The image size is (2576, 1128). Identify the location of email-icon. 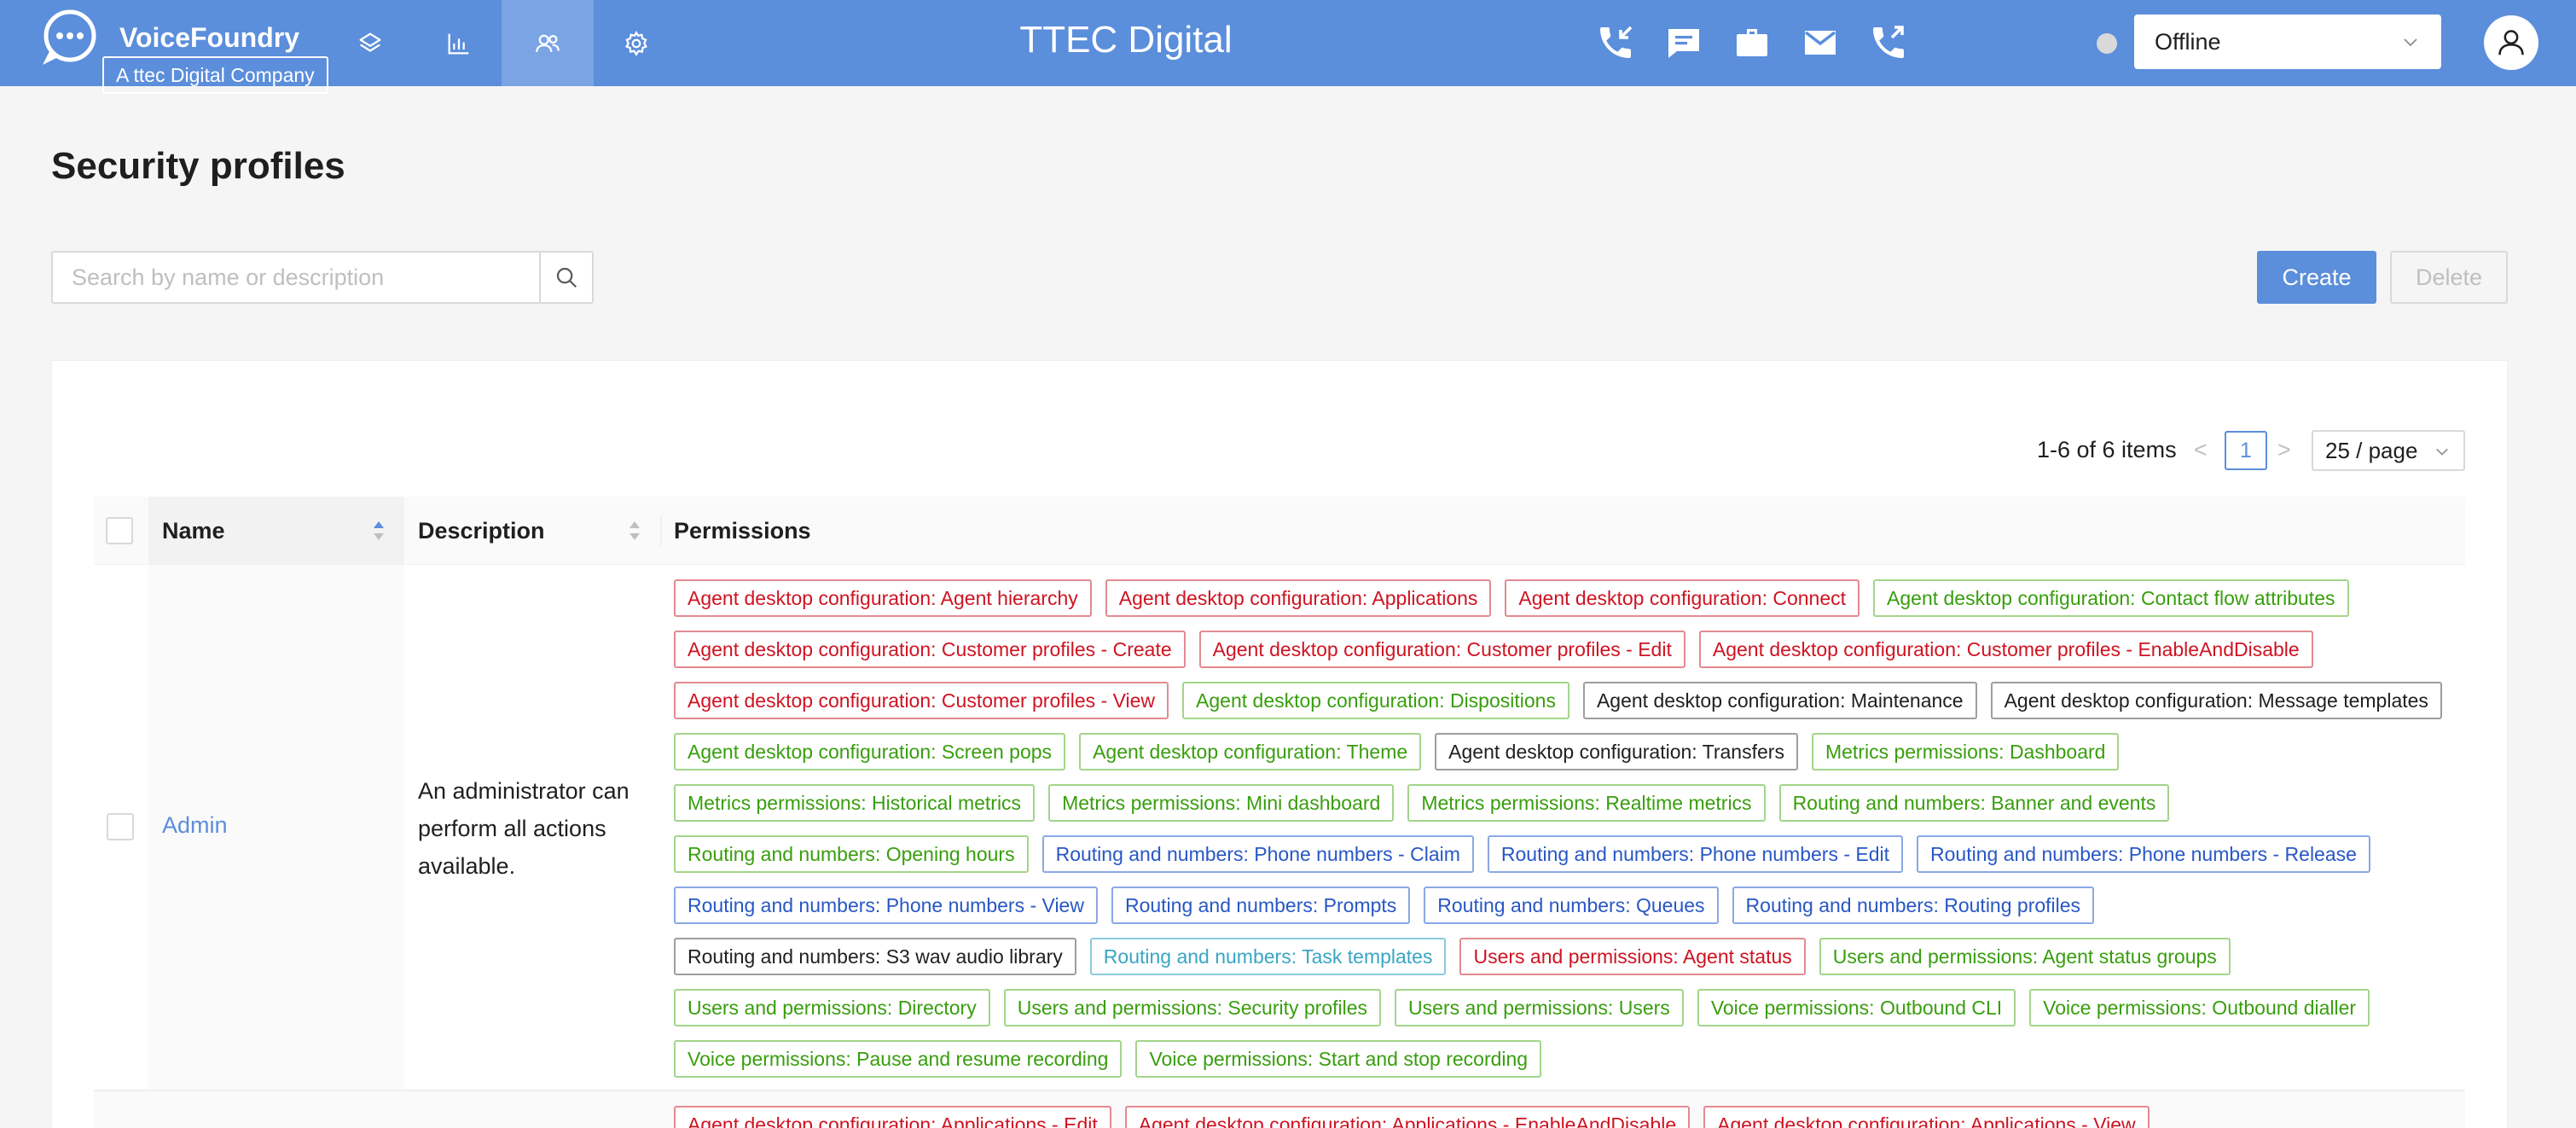
(1820, 43).